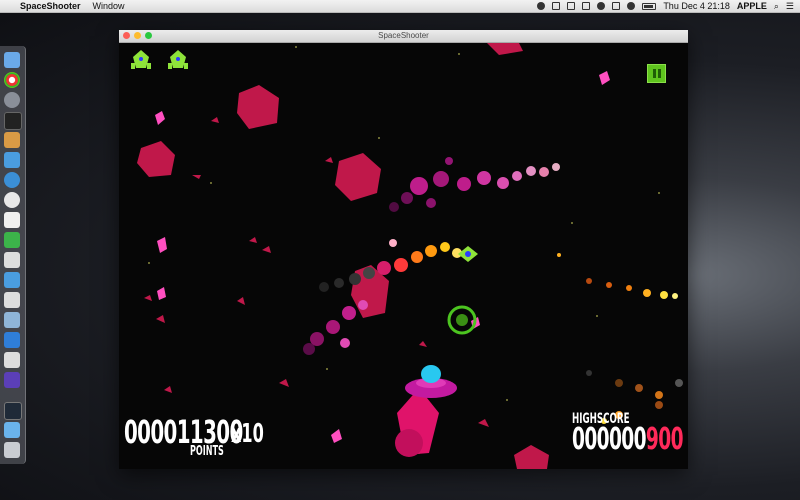 This screenshot has height=500, width=800. What do you see at coordinates (790, 6) in the screenshot?
I see `list-icon: ☰` at bounding box center [790, 6].